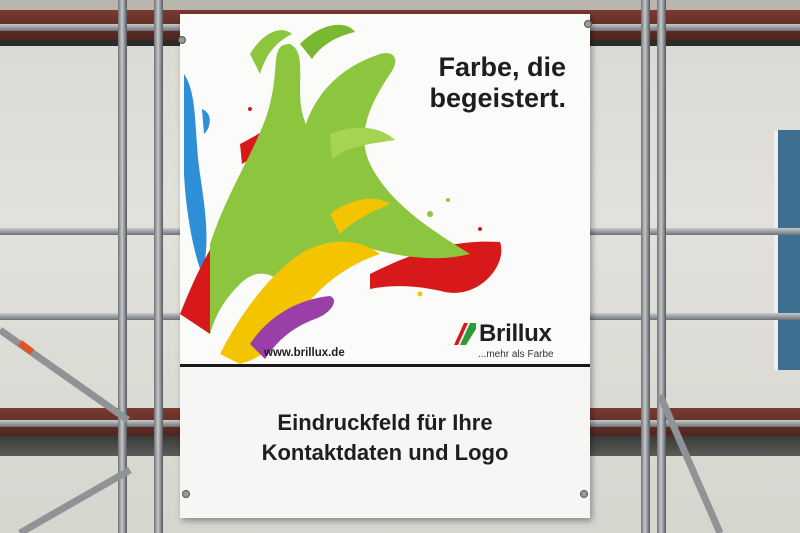  I want to click on headline: Farbe, die begeistert., so click(497, 83).